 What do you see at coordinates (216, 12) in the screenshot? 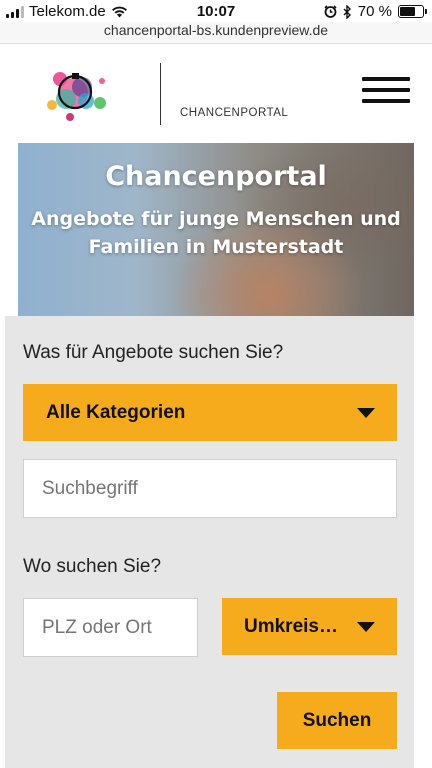
I see `status-bar: Telekom.de 10:07 70 %` at bounding box center [216, 12].